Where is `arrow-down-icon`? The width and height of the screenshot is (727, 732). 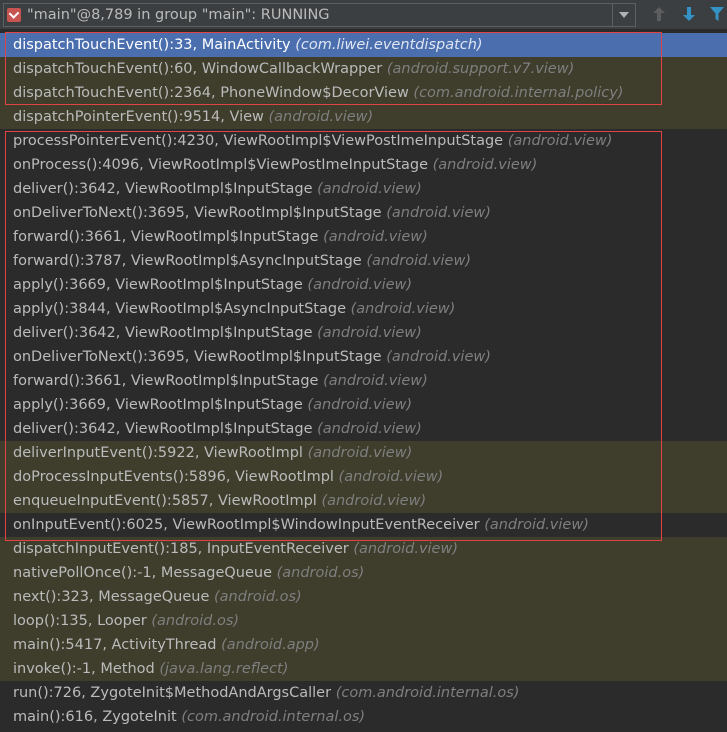
arrow-down-icon is located at coordinates (689, 14).